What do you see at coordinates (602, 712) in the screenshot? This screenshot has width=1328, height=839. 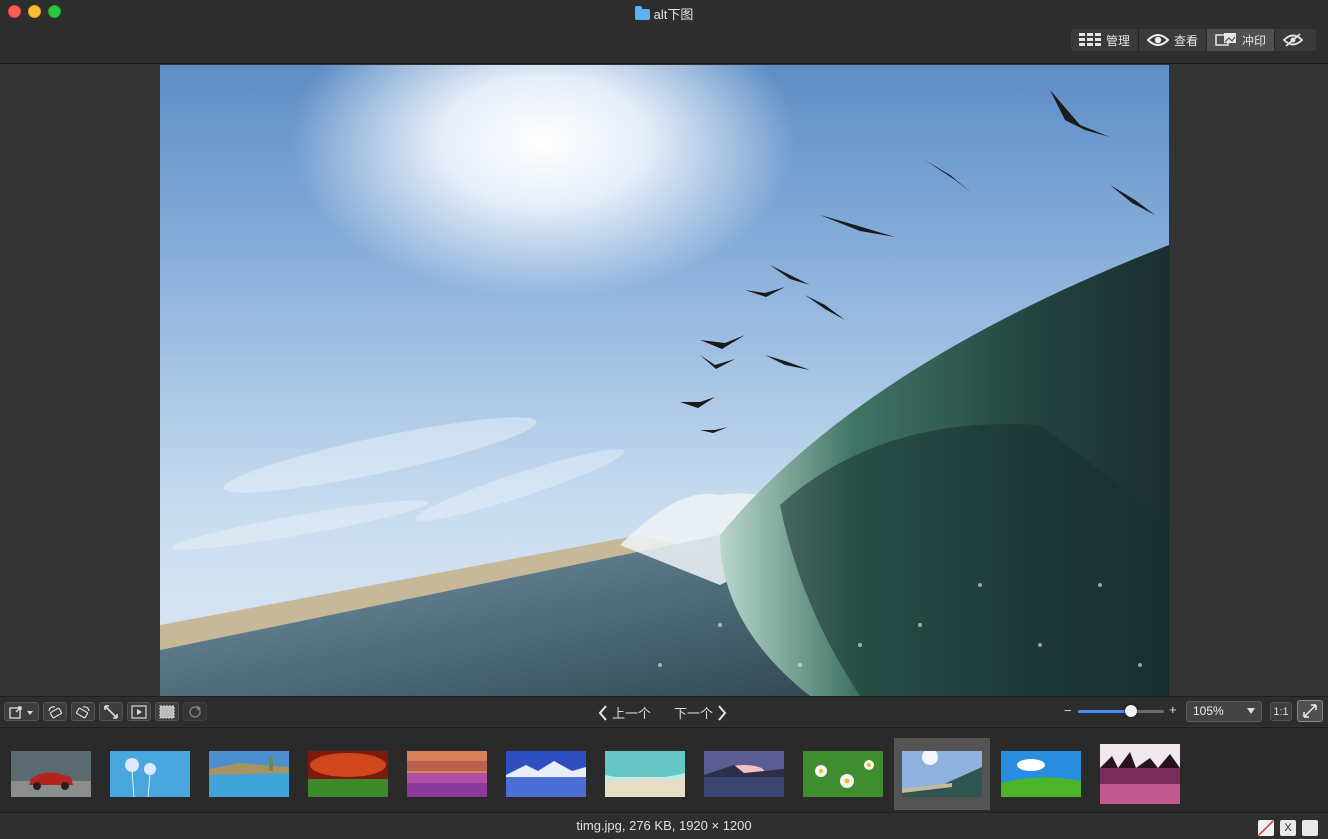 I see `chevron-left-icon` at bounding box center [602, 712].